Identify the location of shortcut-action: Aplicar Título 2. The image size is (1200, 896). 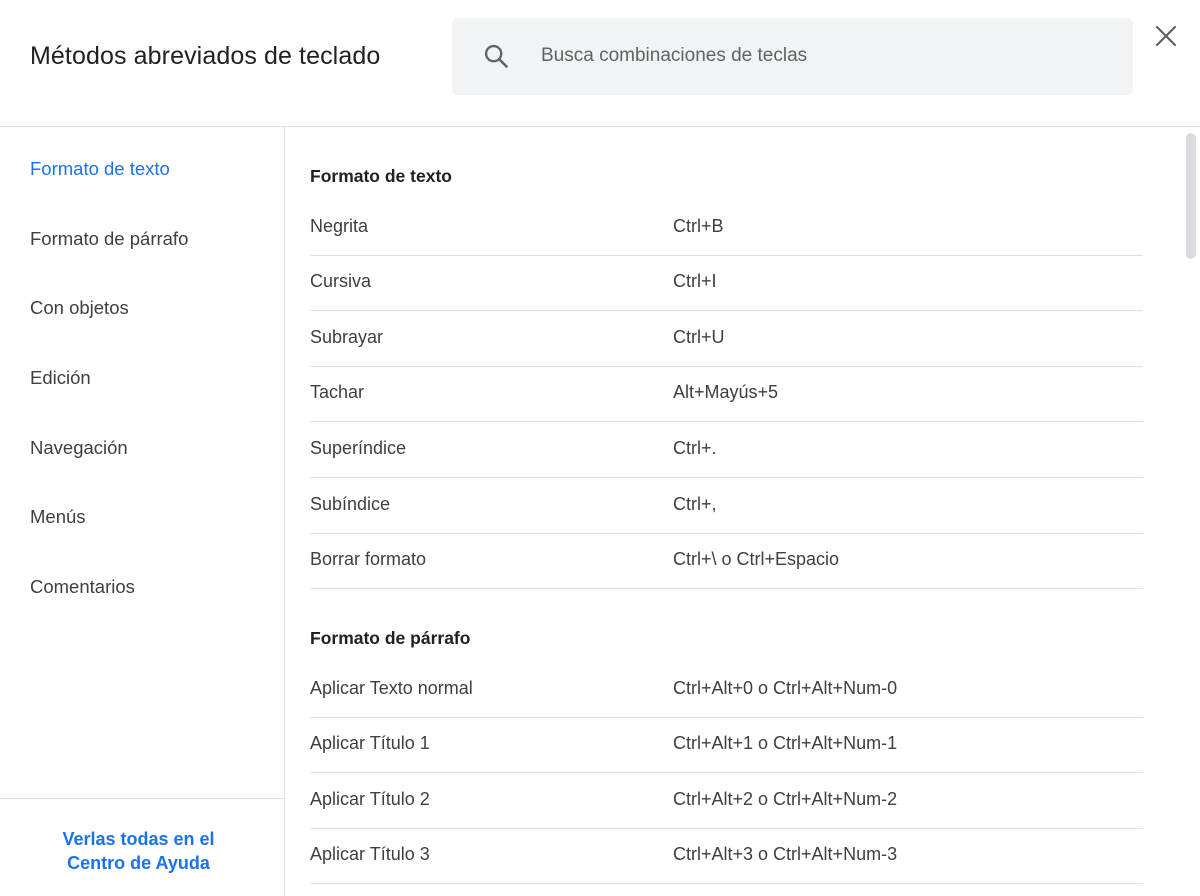
(370, 799).